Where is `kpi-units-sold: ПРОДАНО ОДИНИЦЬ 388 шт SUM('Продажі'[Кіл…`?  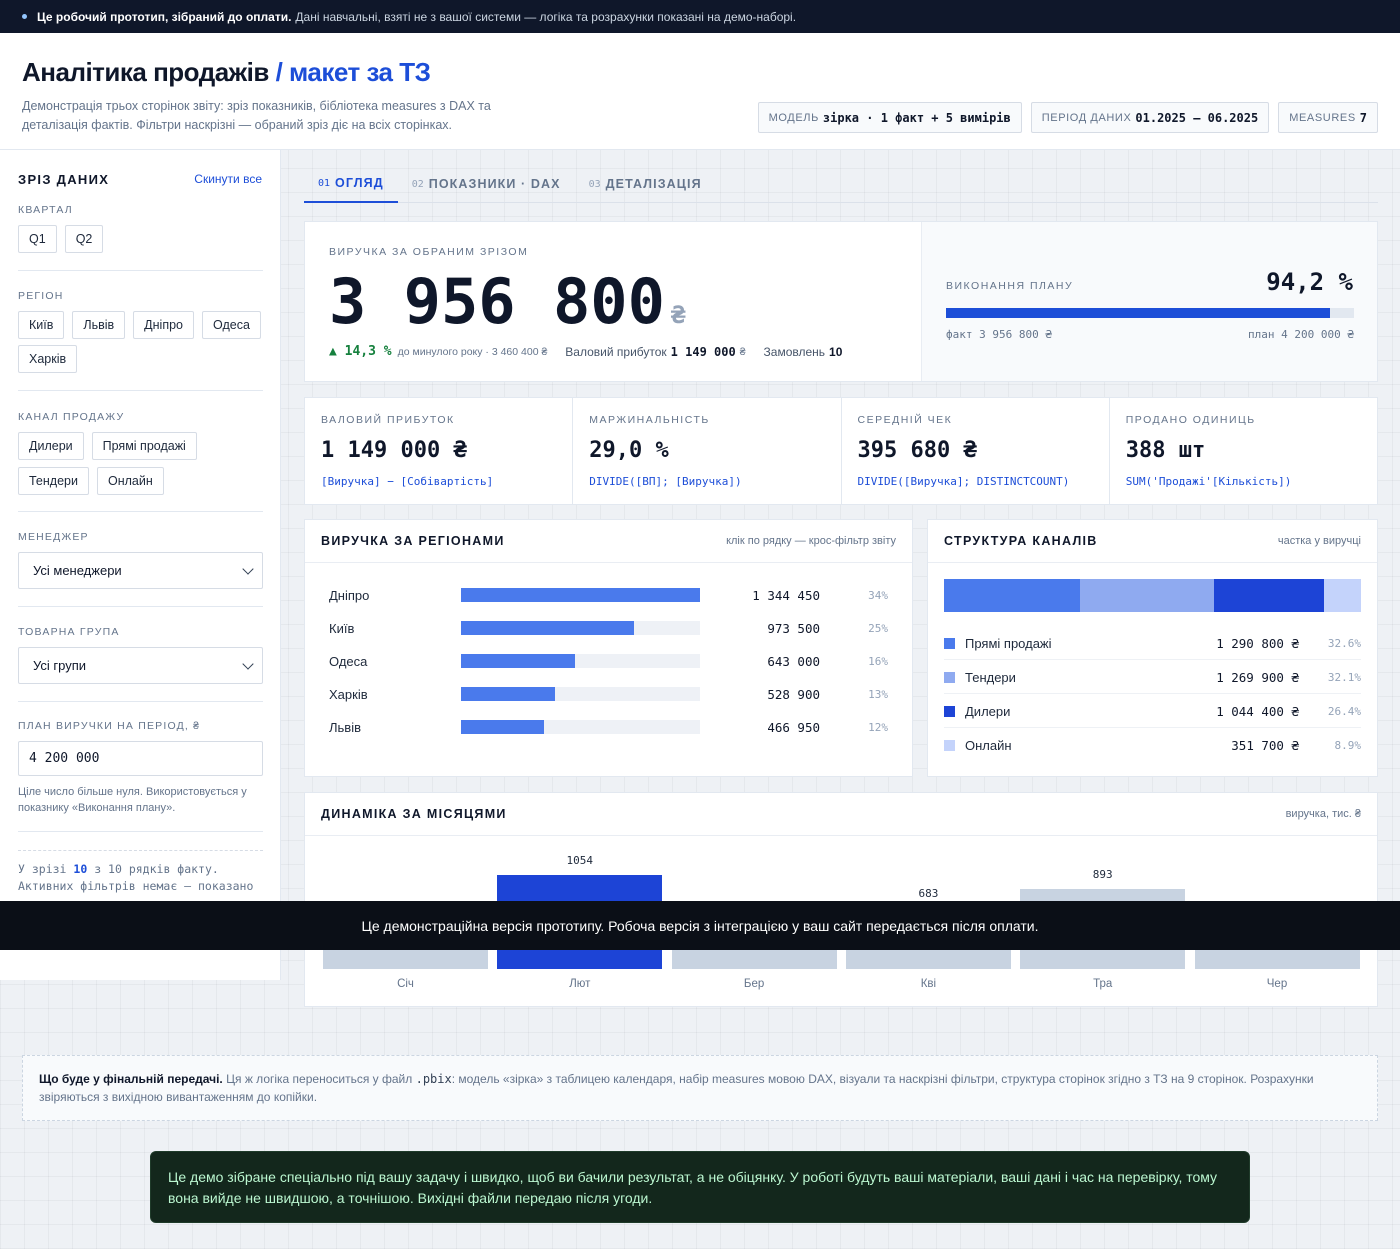
kpi-units-sold: ПРОДАНО ОДИНИЦЬ 388 шт SUM('Продажі'[Кіл… is located at coordinates (1243, 451).